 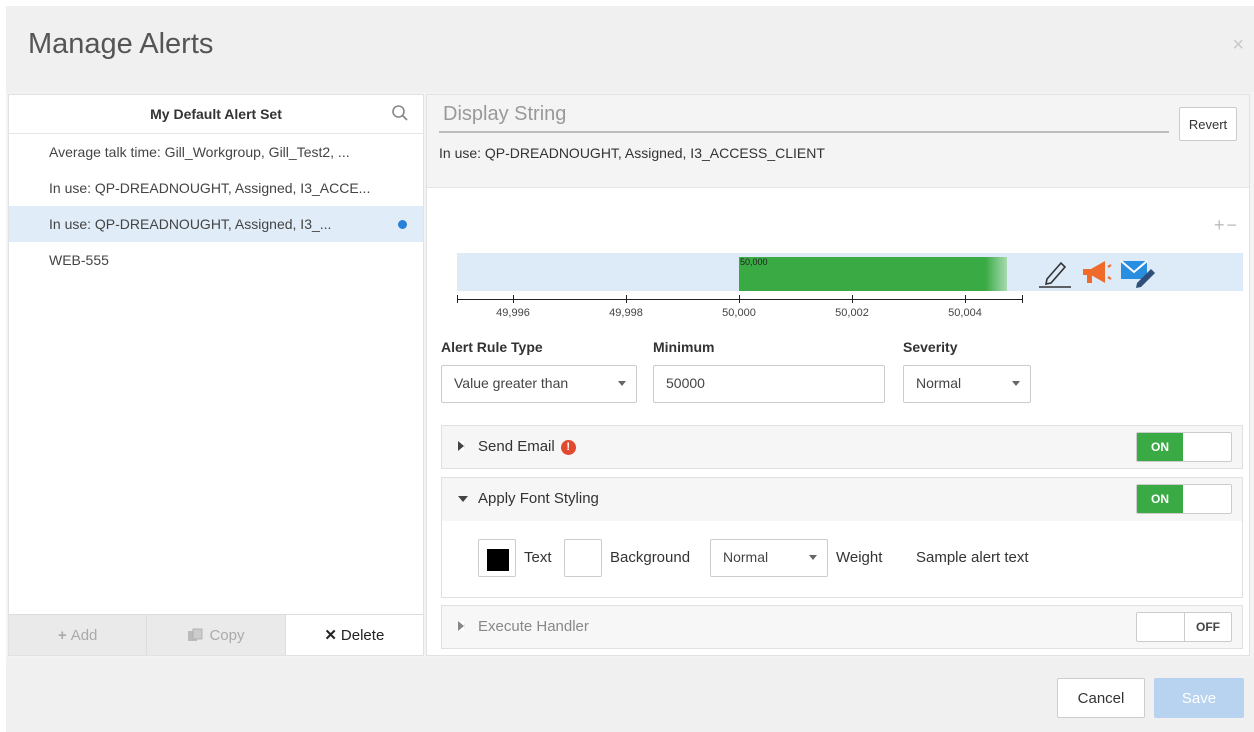 I want to click on alert-set-header: My Default Alert Set, so click(x=216, y=114).